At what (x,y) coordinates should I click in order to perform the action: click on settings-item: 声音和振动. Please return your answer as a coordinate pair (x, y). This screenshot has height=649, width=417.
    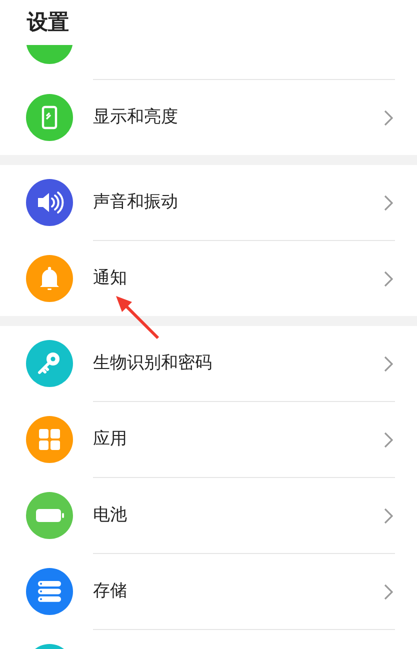
    Looking at the image, I should click on (208, 202).